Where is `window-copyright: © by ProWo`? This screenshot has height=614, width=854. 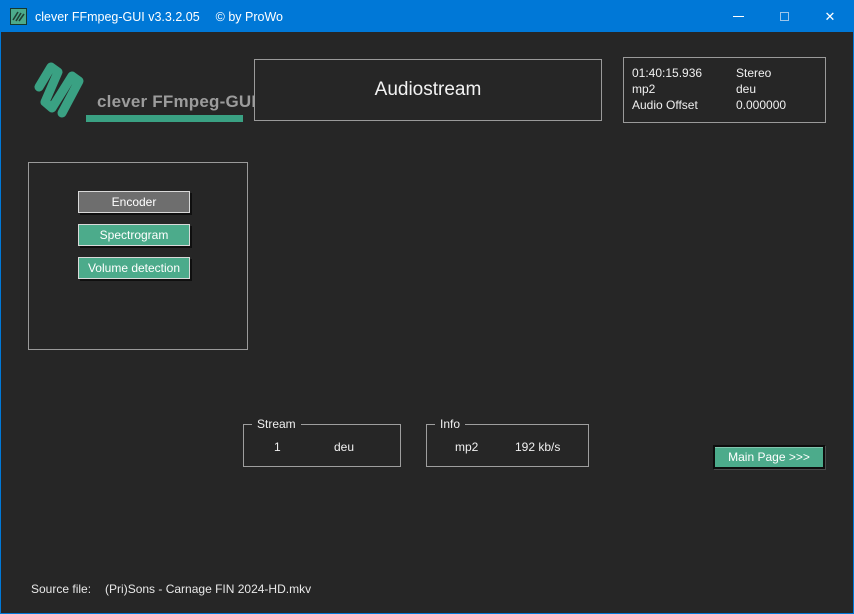 window-copyright: © by ProWo is located at coordinates (249, 16).